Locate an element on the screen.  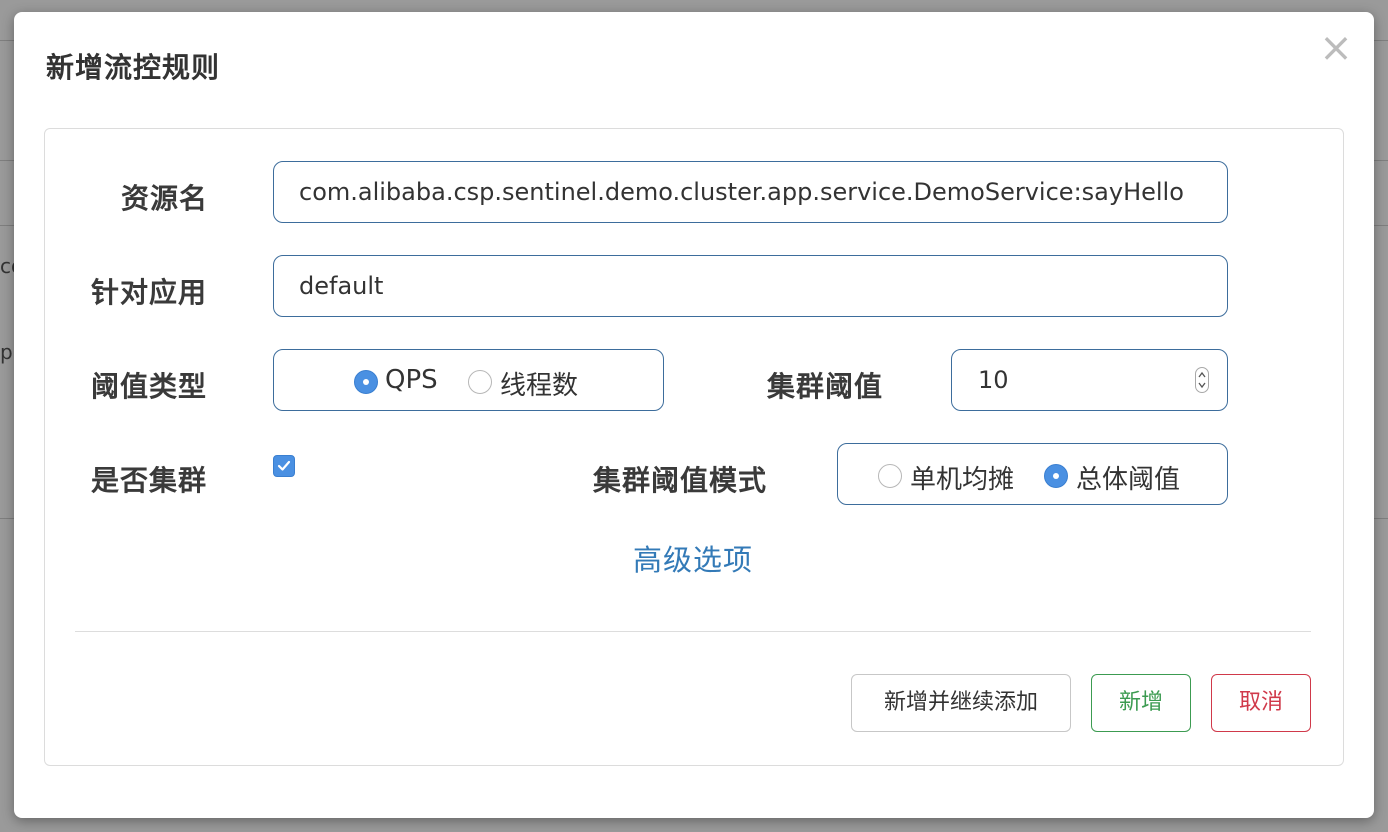
radio-thread-count is located at coordinates (480, 382).